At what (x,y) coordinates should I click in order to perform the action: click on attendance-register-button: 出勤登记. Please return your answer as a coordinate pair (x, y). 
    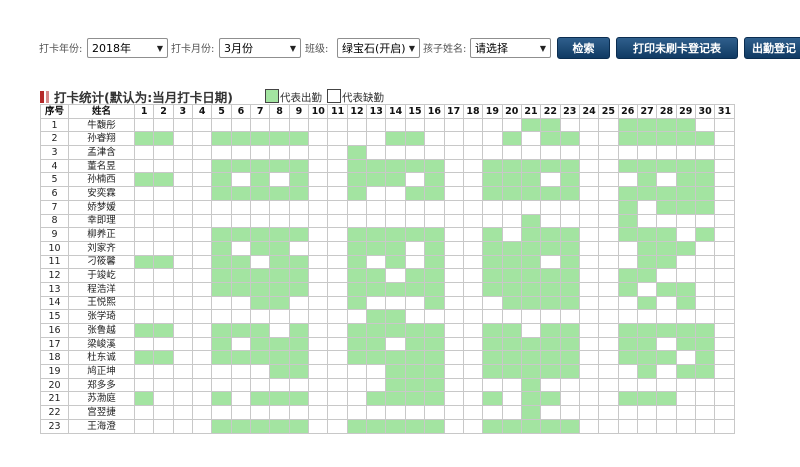
    Looking at the image, I should click on (772, 48).